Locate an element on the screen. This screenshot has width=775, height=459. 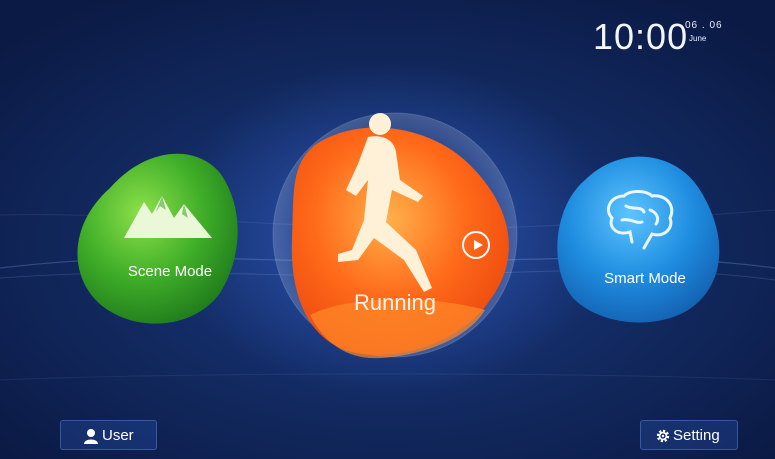
brain-icon is located at coordinates (640, 220).